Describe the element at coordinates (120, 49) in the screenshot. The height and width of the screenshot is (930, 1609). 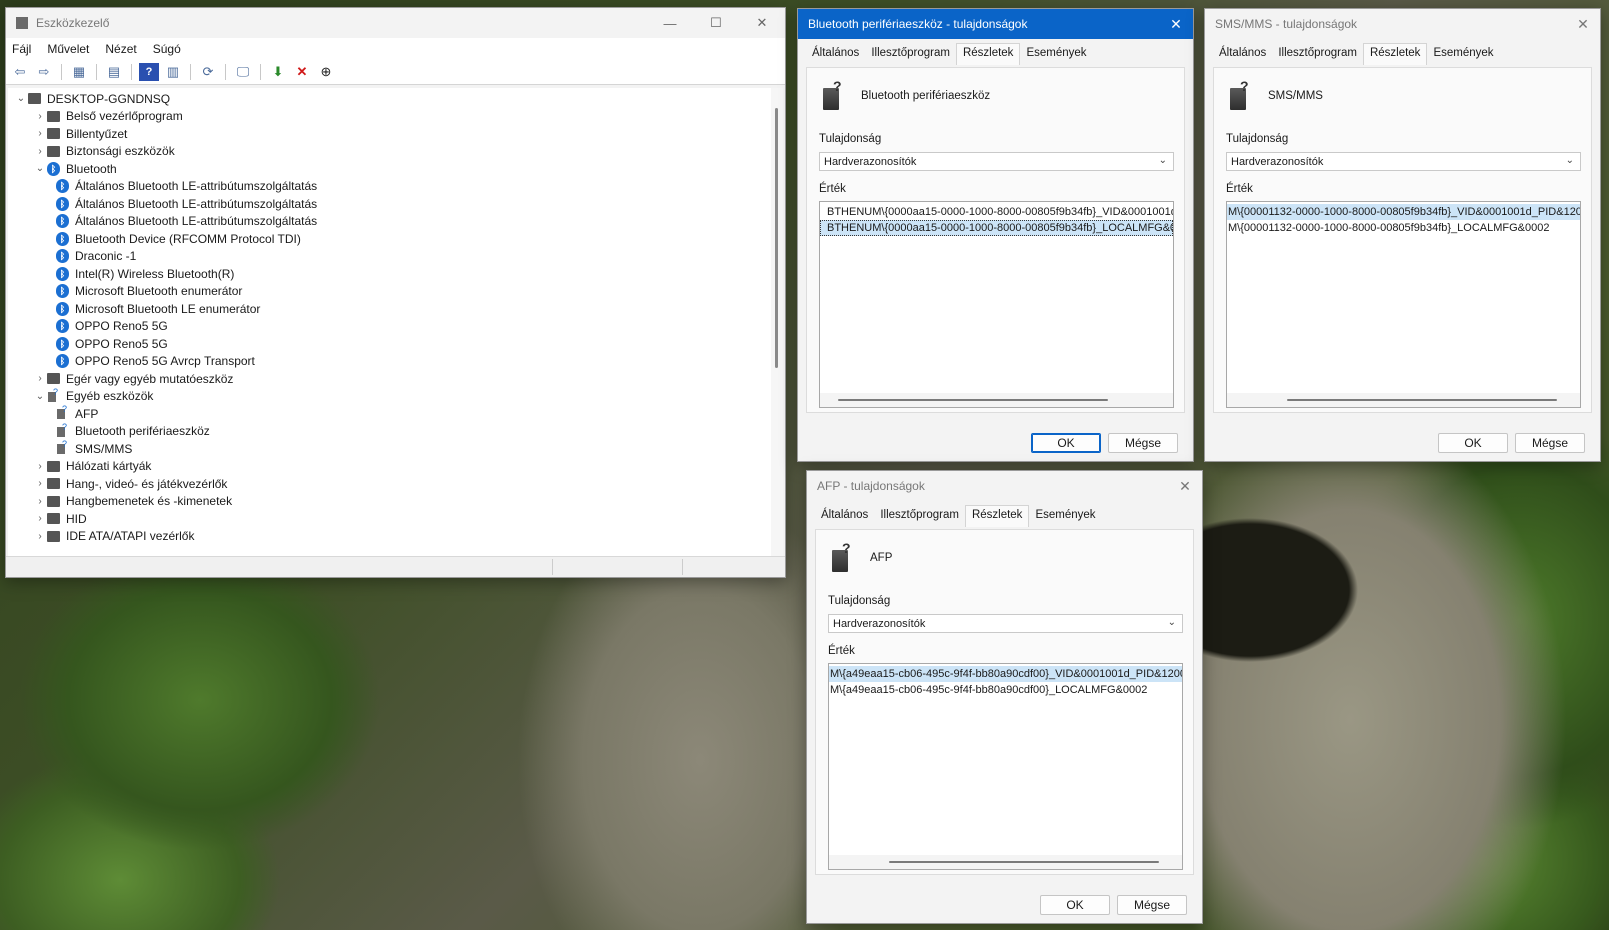
I see `menu-view: Nézet` at that location.